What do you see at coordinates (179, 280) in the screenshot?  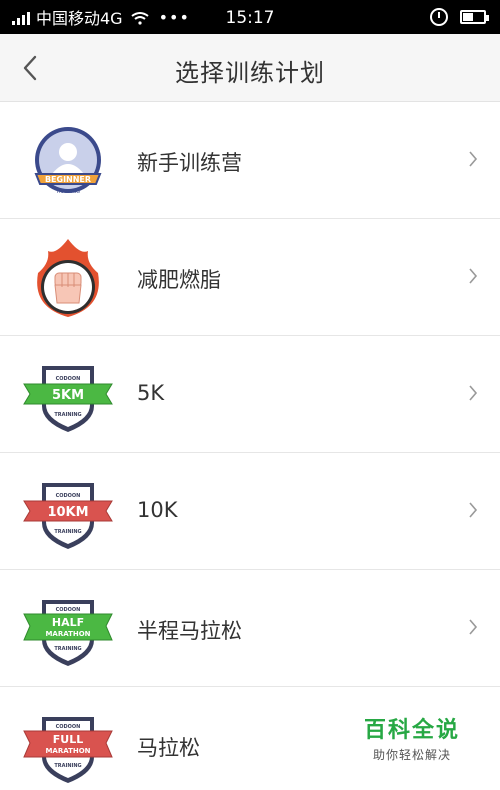 I see `plan-label: 减肥燃脂` at bounding box center [179, 280].